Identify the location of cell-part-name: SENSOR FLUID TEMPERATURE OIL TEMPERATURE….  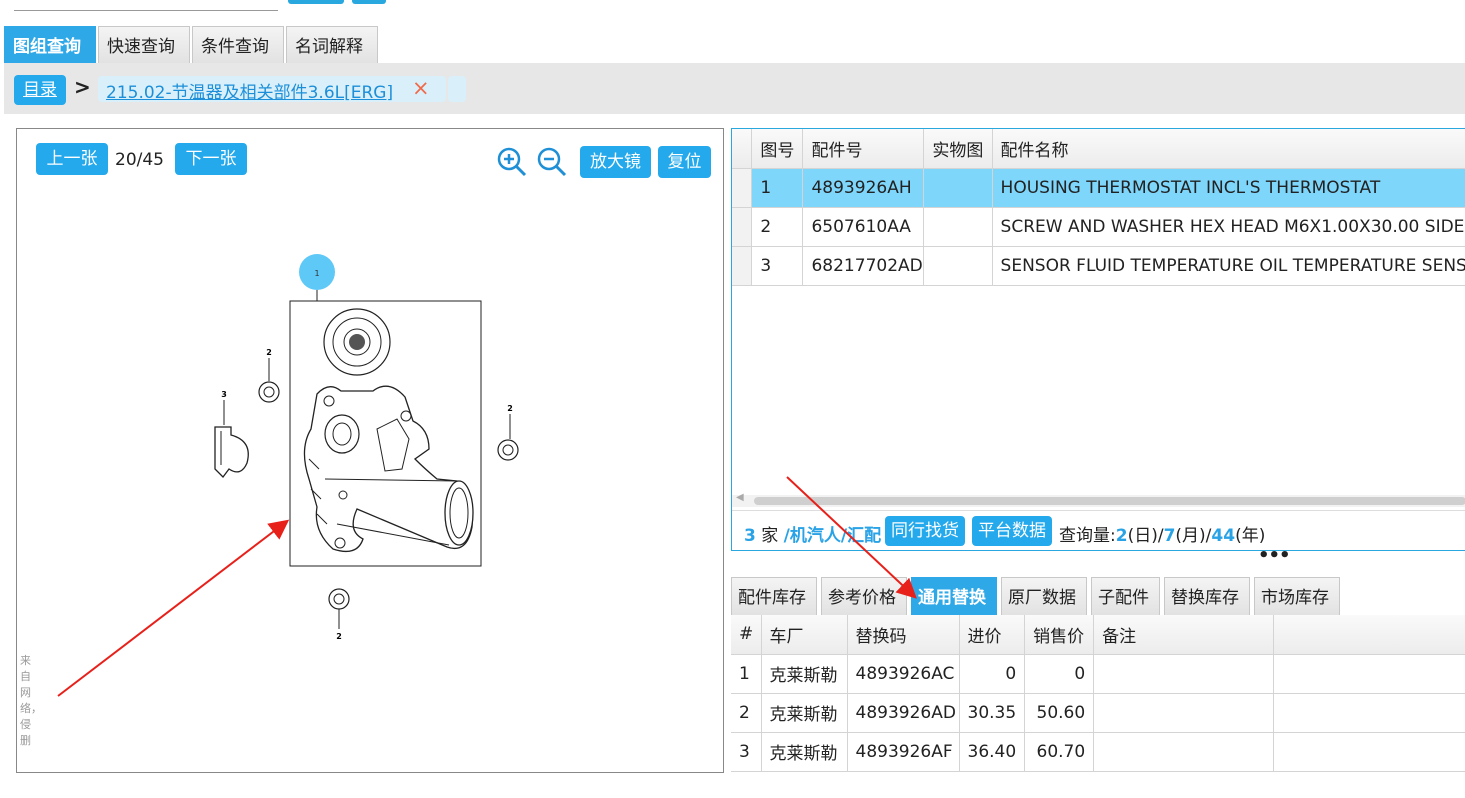
(1228, 266).